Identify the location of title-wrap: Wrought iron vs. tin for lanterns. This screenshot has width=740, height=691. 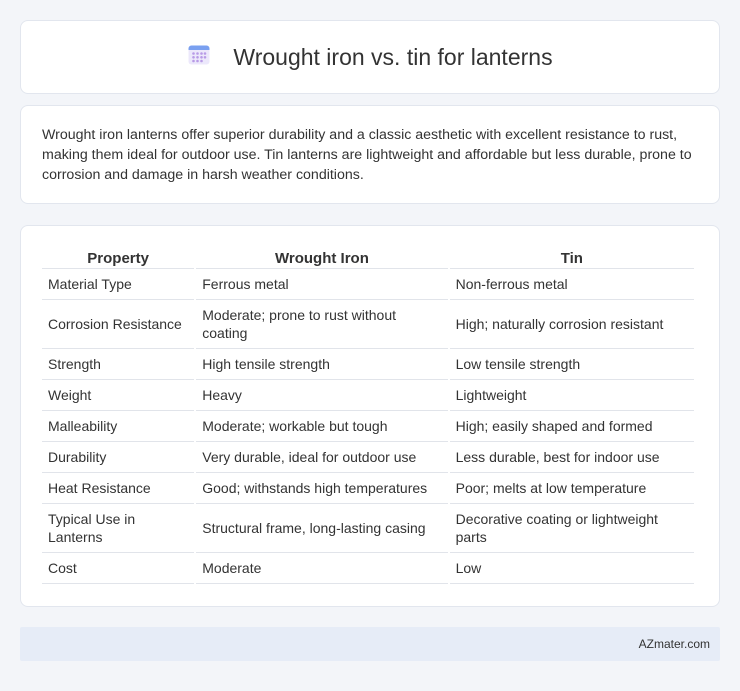
(370, 57).